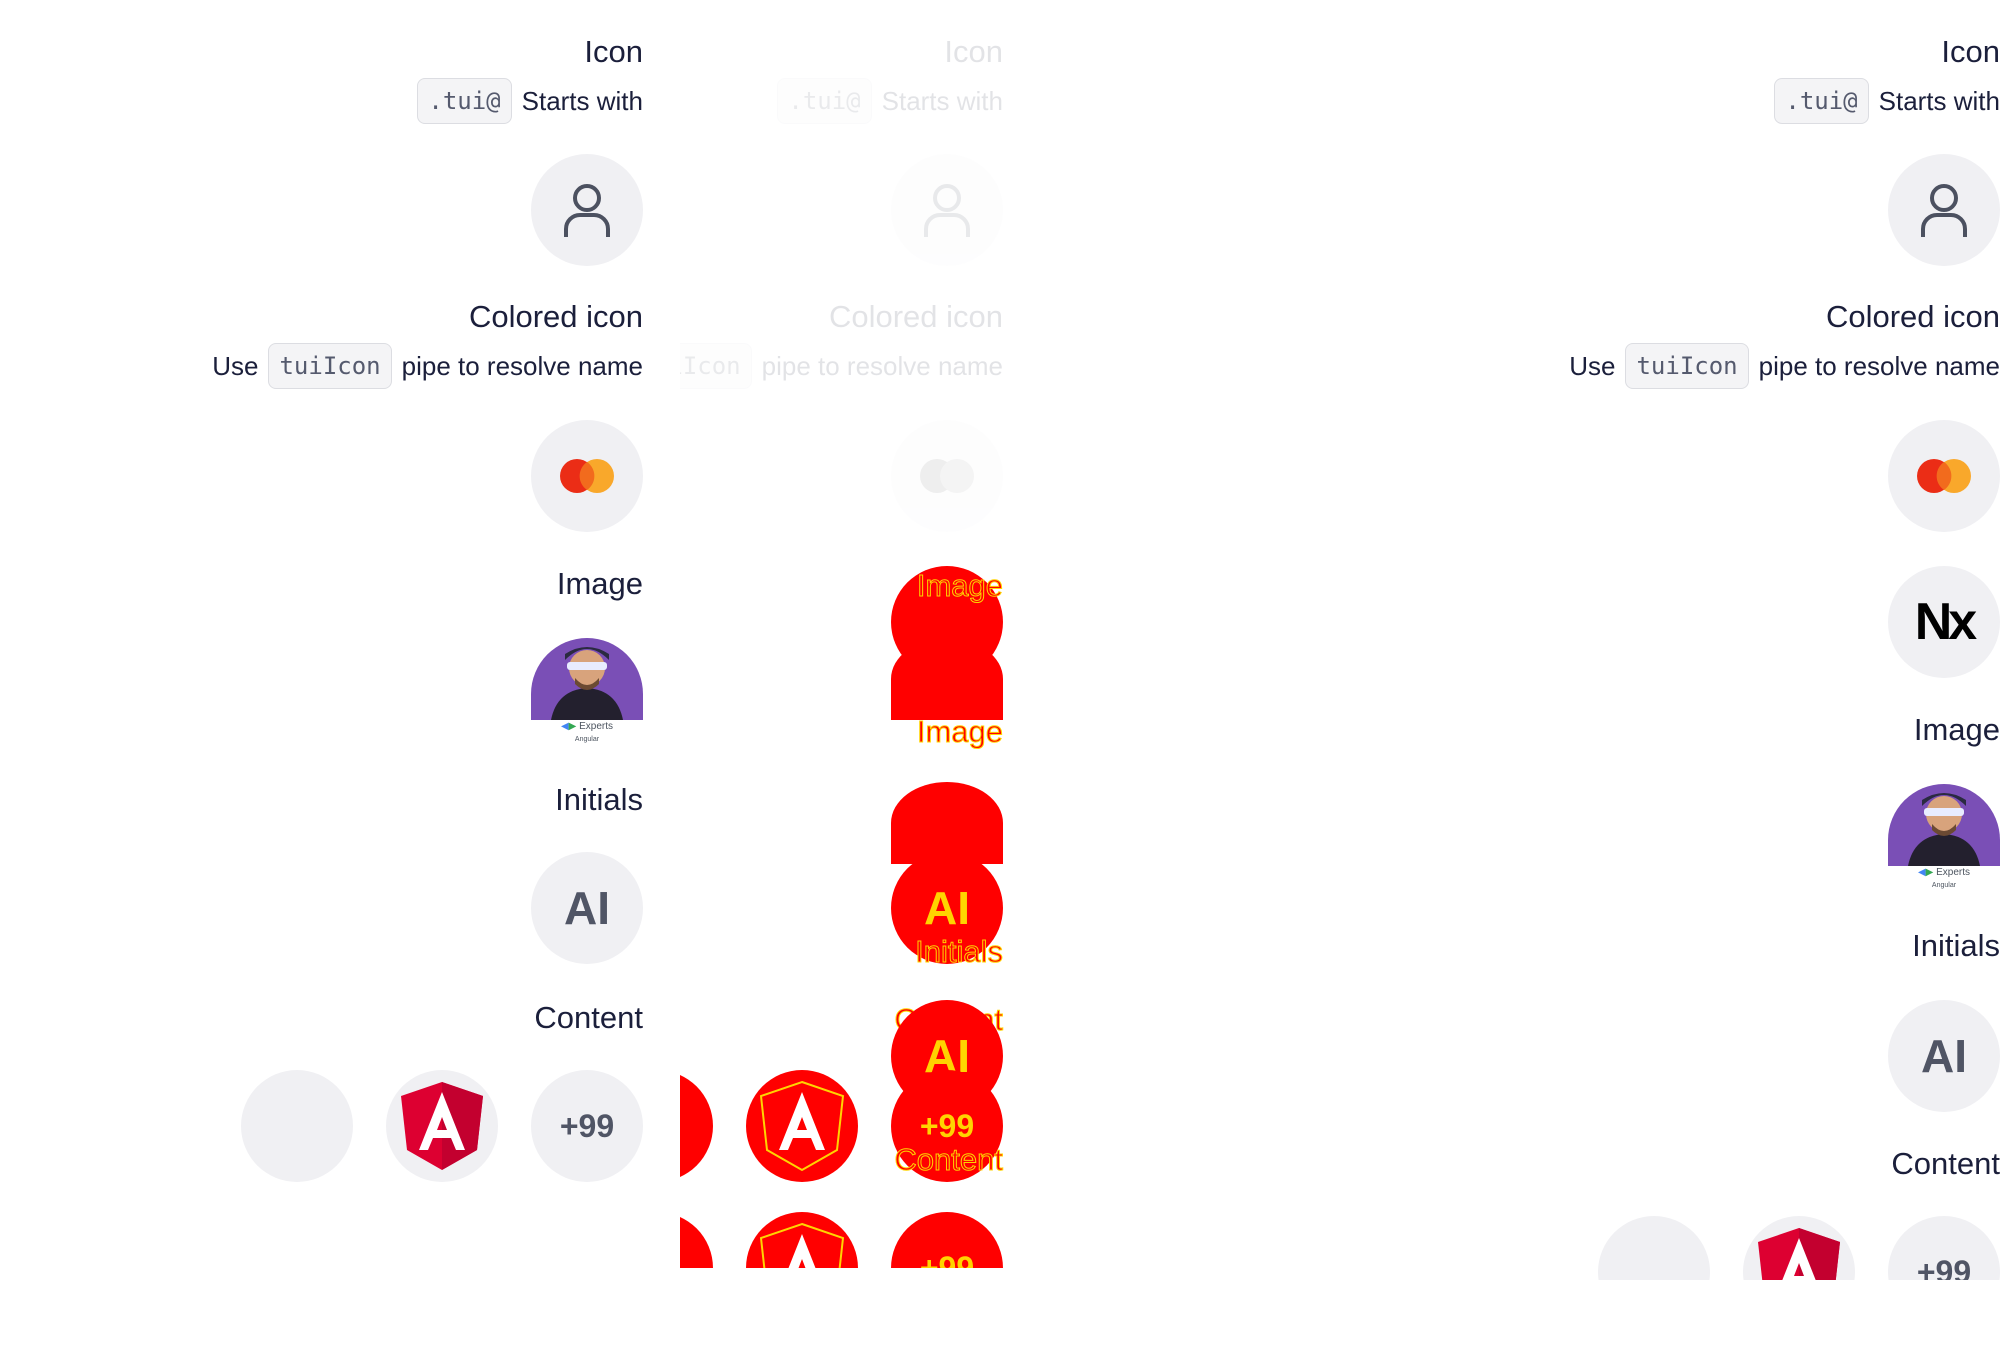  Describe the element at coordinates (947, 679) in the screenshot. I see `overlay-blob` at that location.